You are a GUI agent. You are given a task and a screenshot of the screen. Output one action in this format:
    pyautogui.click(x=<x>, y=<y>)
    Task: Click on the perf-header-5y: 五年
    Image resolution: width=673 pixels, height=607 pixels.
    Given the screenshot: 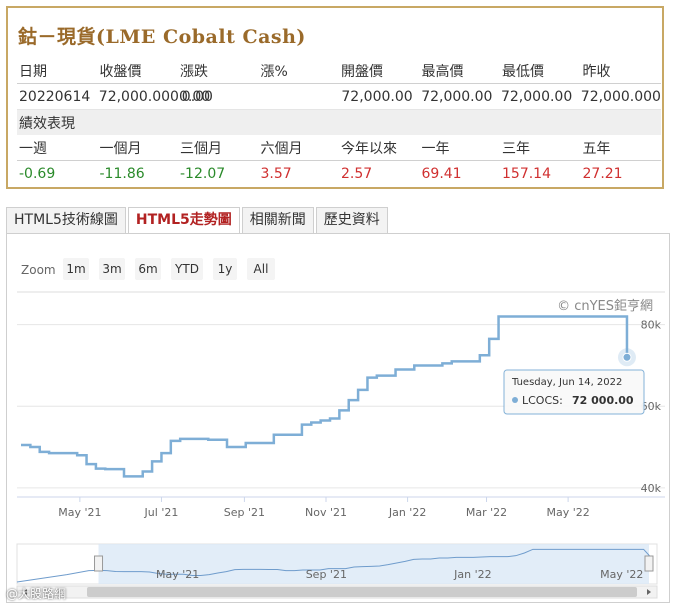 What is the action you would take?
    pyautogui.click(x=596, y=148)
    